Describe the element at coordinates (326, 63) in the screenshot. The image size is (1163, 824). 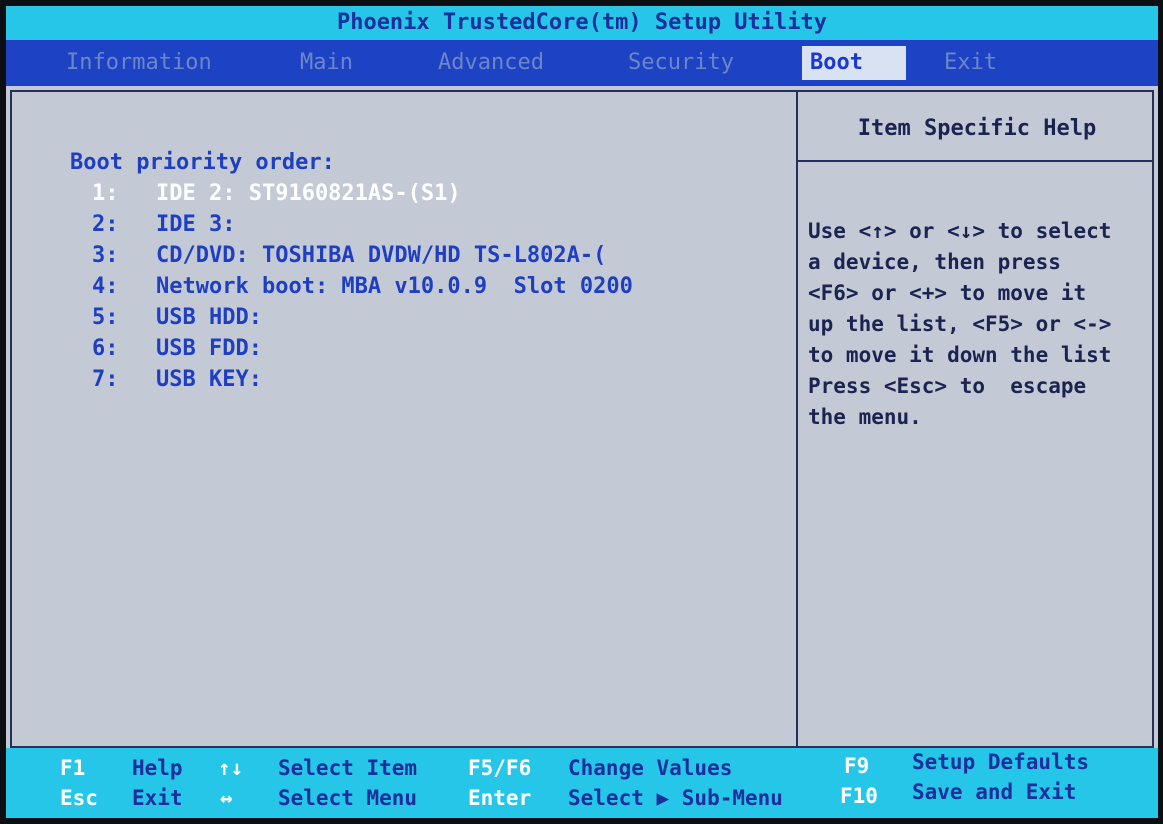
I see `tab-main: Main` at that location.